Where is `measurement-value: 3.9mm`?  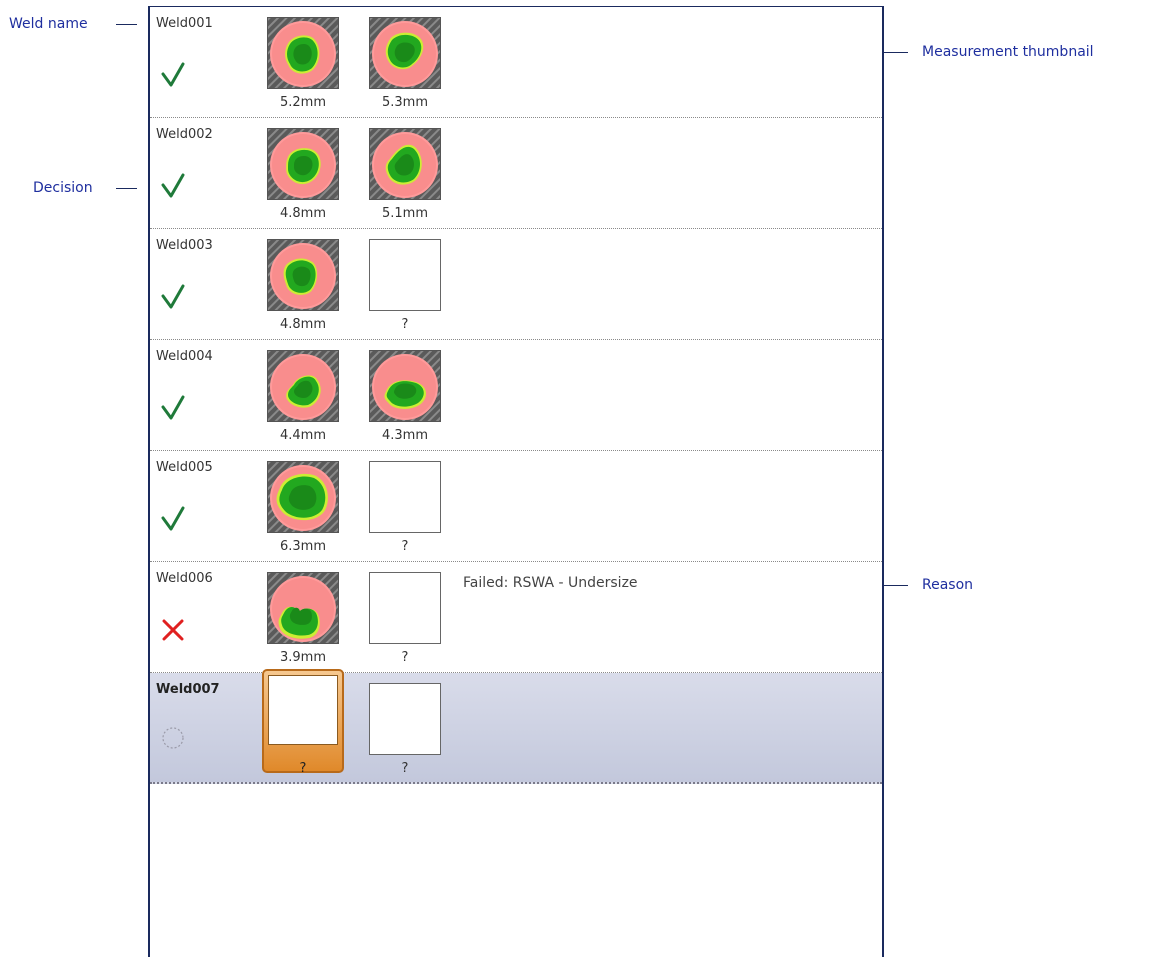 measurement-value: 3.9mm is located at coordinates (302, 657).